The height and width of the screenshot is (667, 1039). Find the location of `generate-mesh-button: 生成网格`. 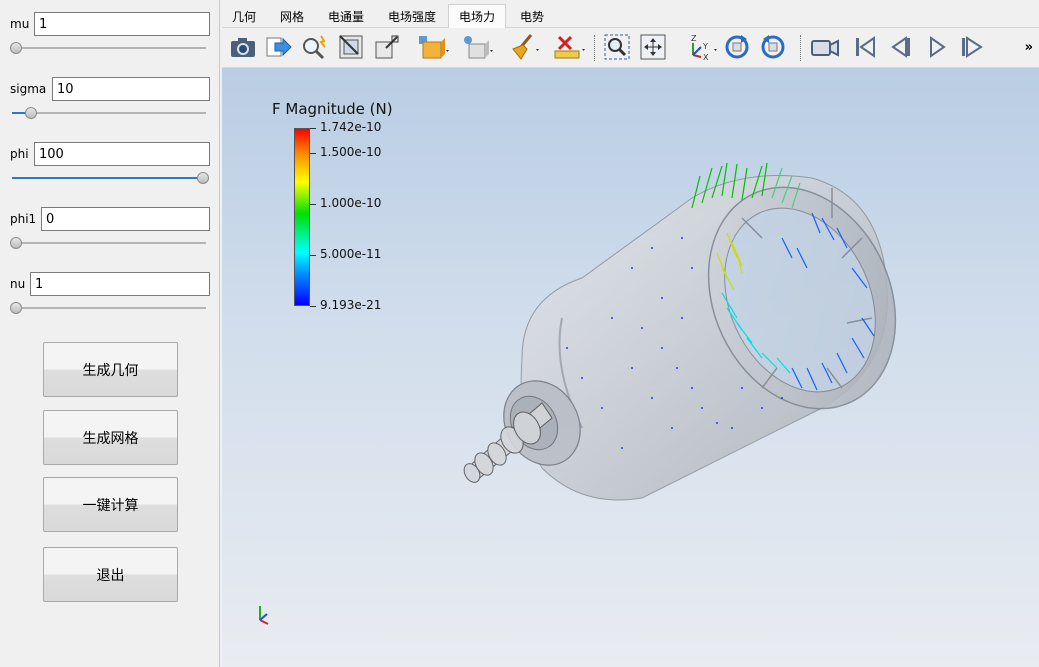

generate-mesh-button: 生成网格 is located at coordinates (110, 437).